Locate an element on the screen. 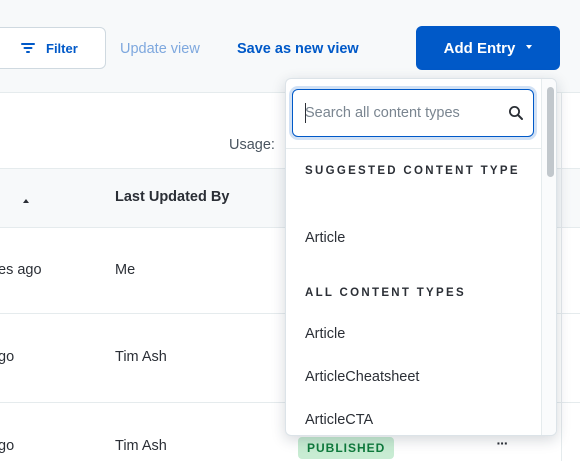 Image resolution: width=580 pixels, height=461 pixels. filter-icon is located at coordinates (28, 48).